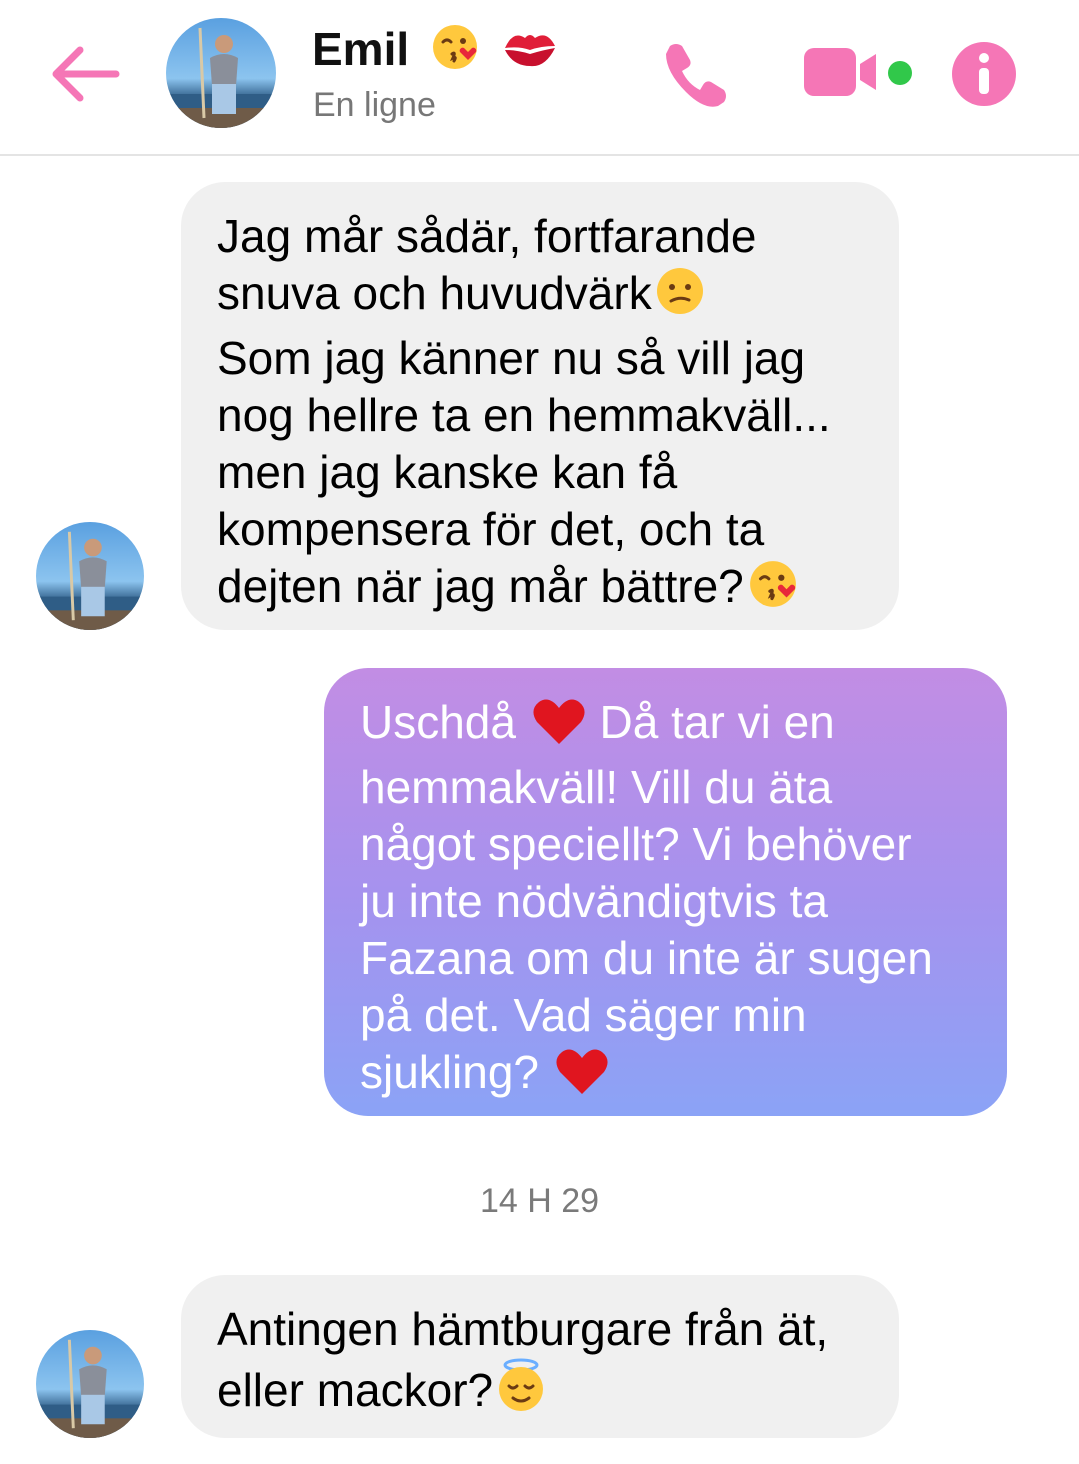 This screenshot has width=1079, height=1464. Describe the element at coordinates (355, 1390) in the screenshot. I see `message-line: eller mackor?` at that location.